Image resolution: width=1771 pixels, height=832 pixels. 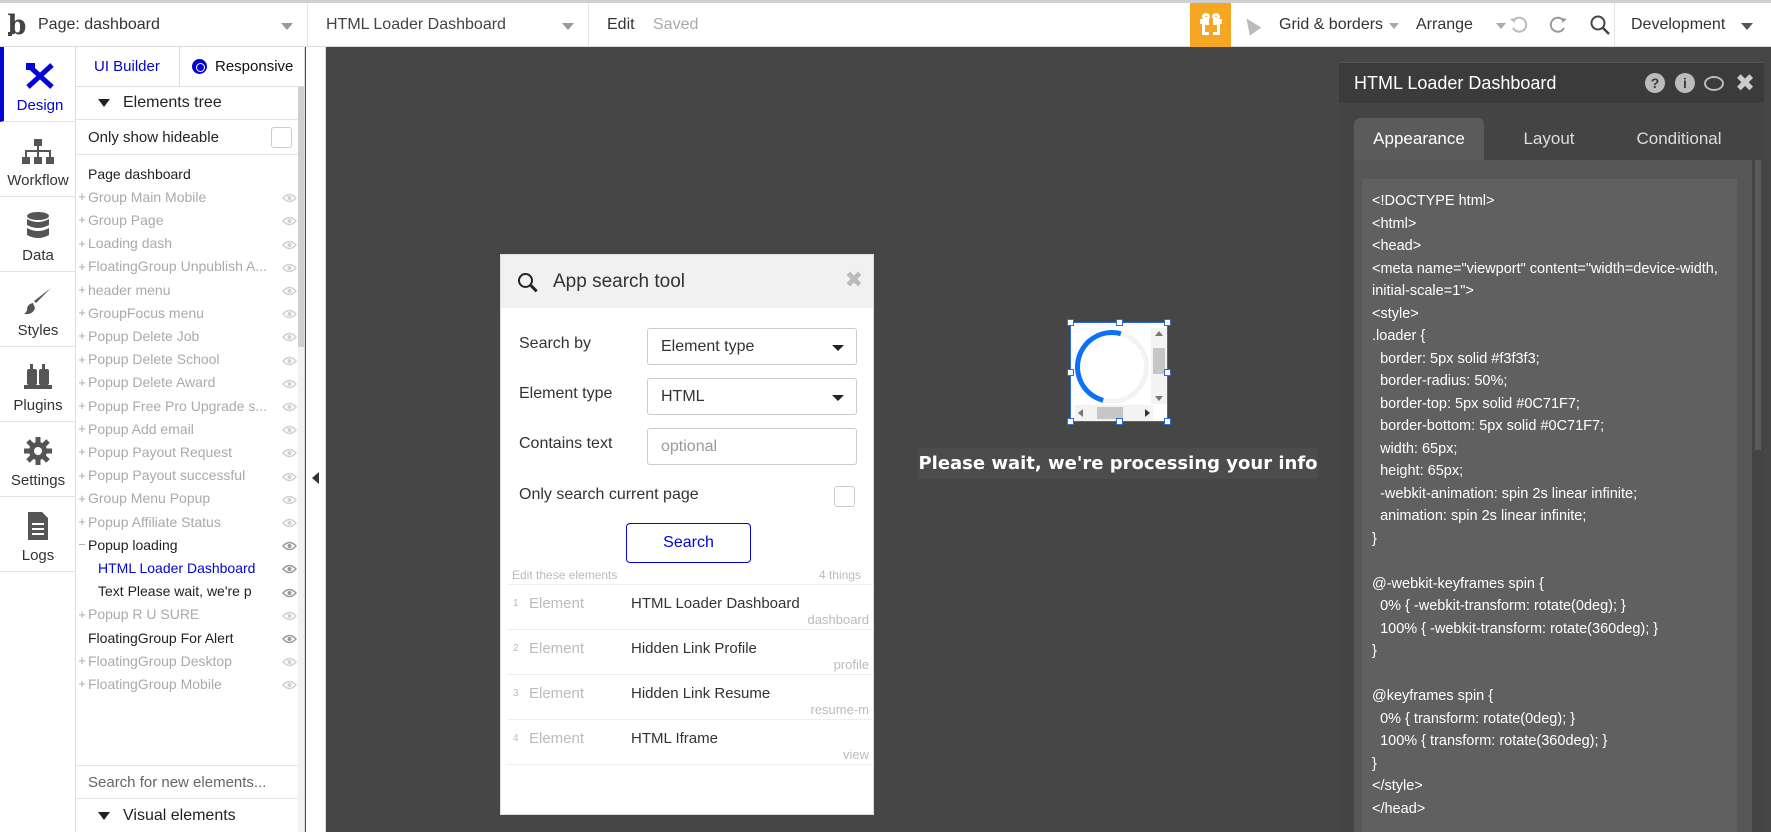 I want to click on rail-styles: Styles, so click(x=38, y=309).